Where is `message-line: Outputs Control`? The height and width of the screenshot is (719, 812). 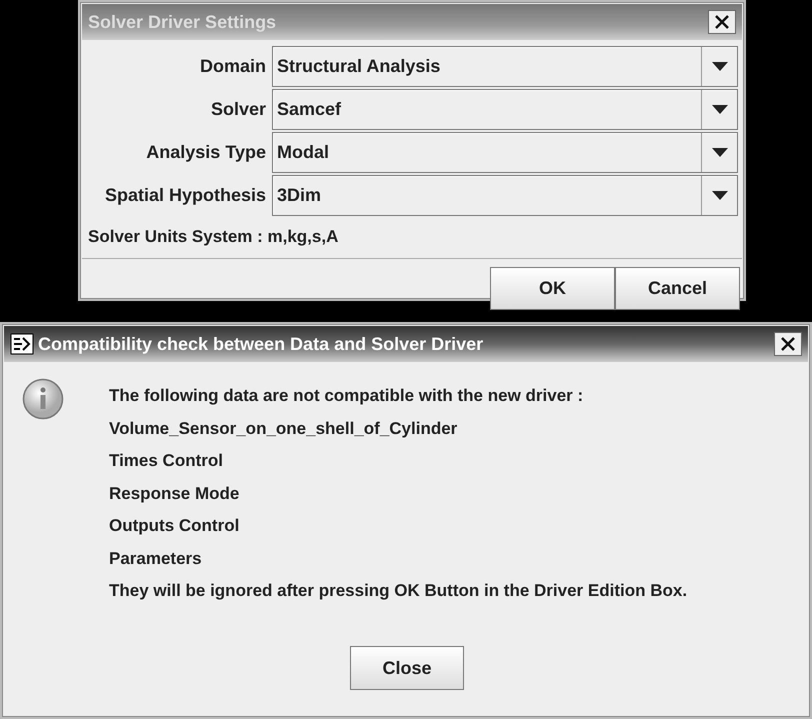
message-line: Outputs Control is located at coordinates (174, 526).